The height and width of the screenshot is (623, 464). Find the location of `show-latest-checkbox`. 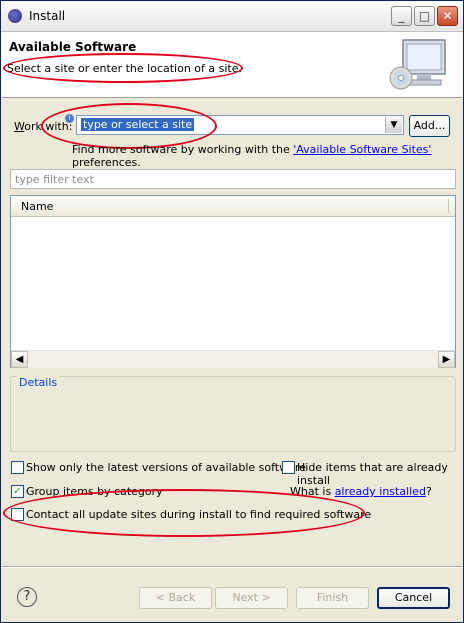

show-latest-checkbox is located at coordinates (17, 467).